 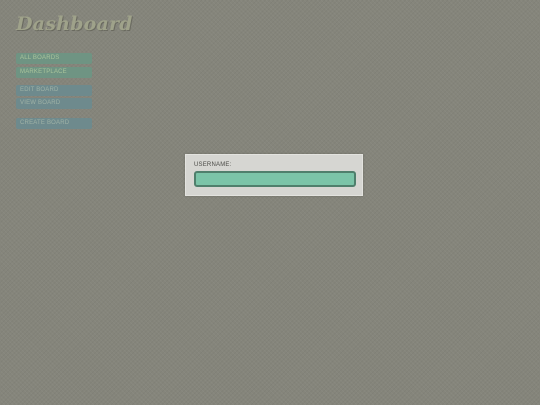 I want to click on nav-item-view-board: VIEW BOARD, so click(x=54, y=103).